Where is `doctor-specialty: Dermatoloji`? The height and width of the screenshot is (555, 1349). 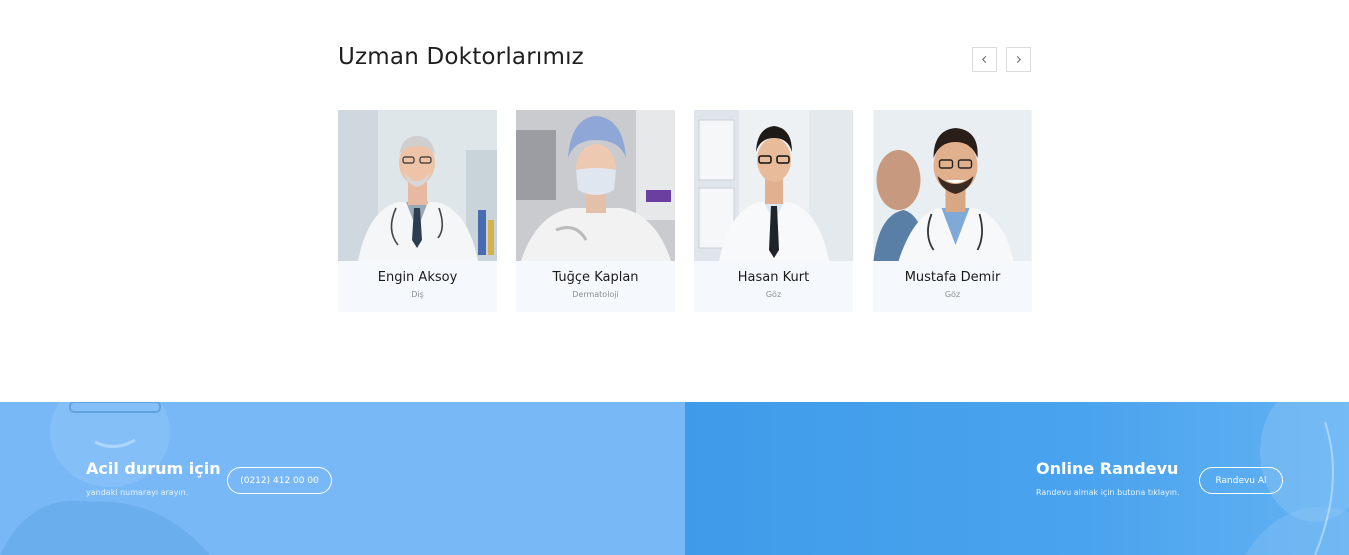
doctor-specialty: Dermatoloji is located at coordinates (595, 294).